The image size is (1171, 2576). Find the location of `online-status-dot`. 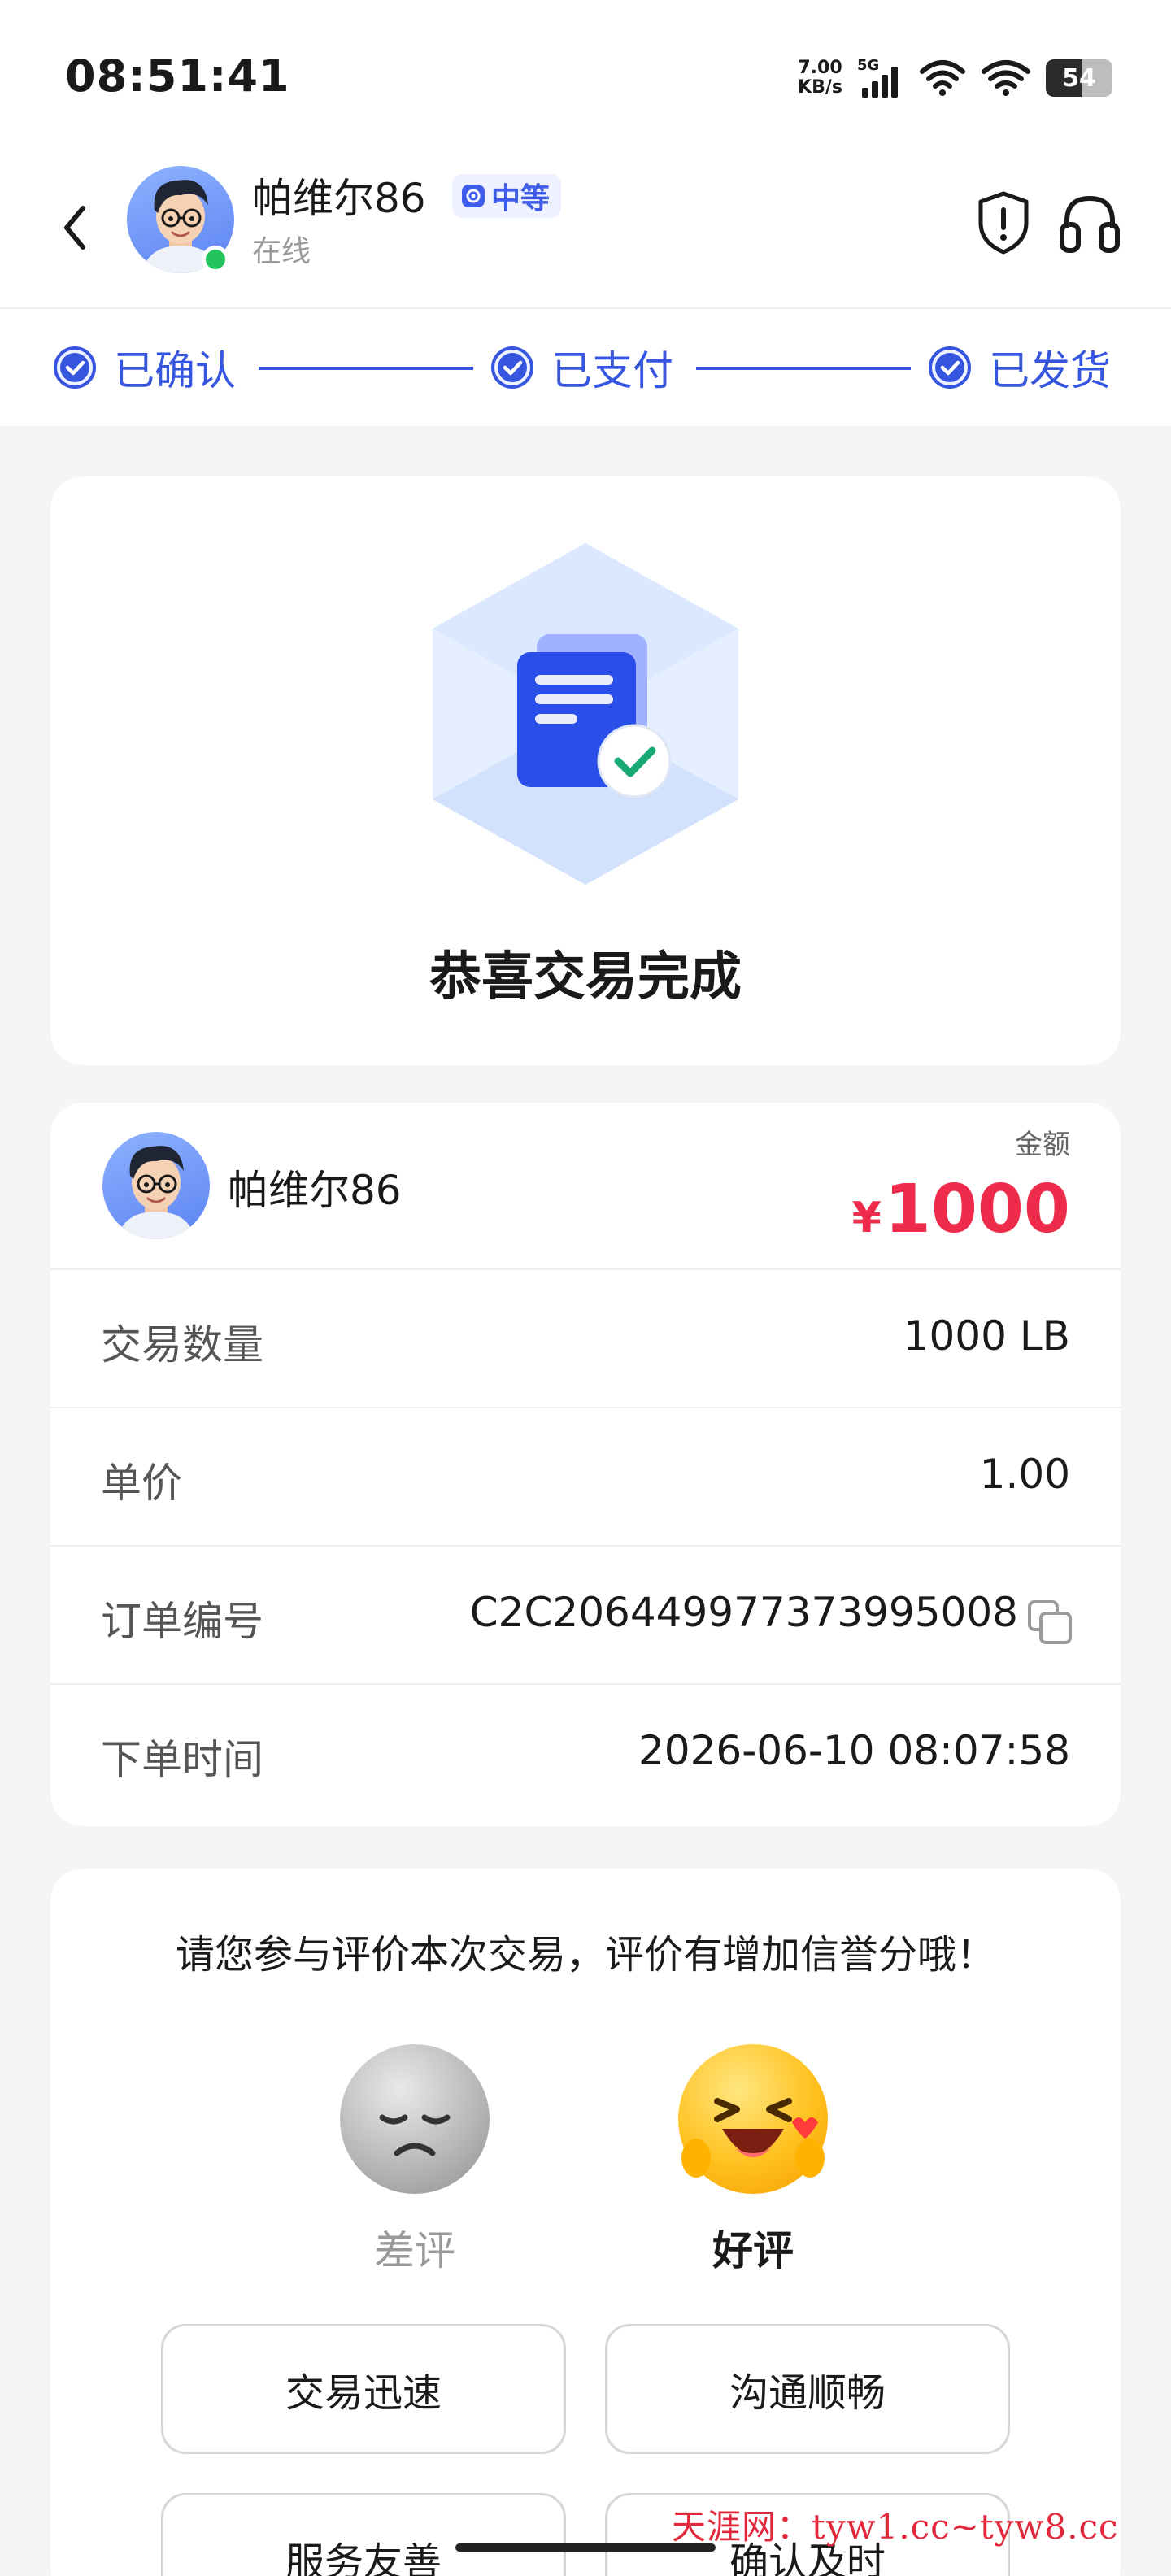

online-status-dot is located at coordinates (215, 259).